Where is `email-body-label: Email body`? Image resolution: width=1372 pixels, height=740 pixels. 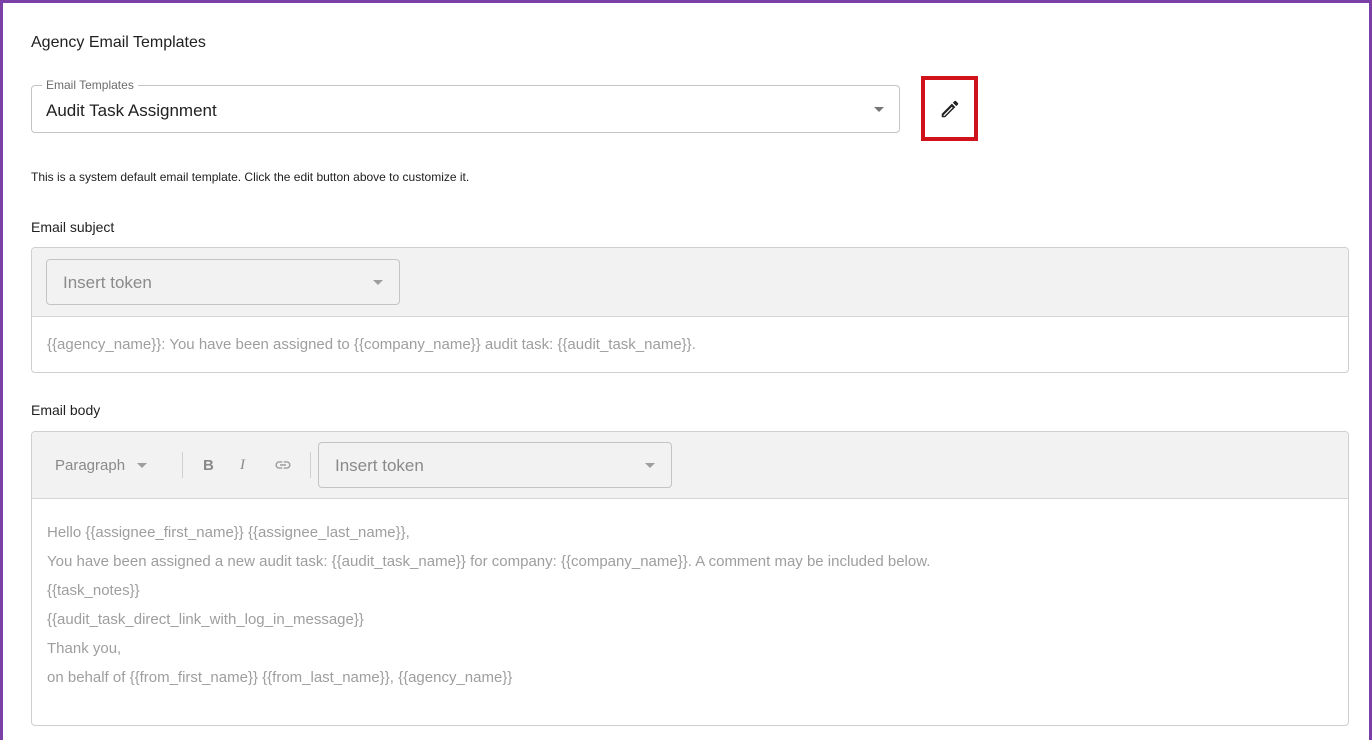
email-body-label: Email body is located at coordinates (66, 410).